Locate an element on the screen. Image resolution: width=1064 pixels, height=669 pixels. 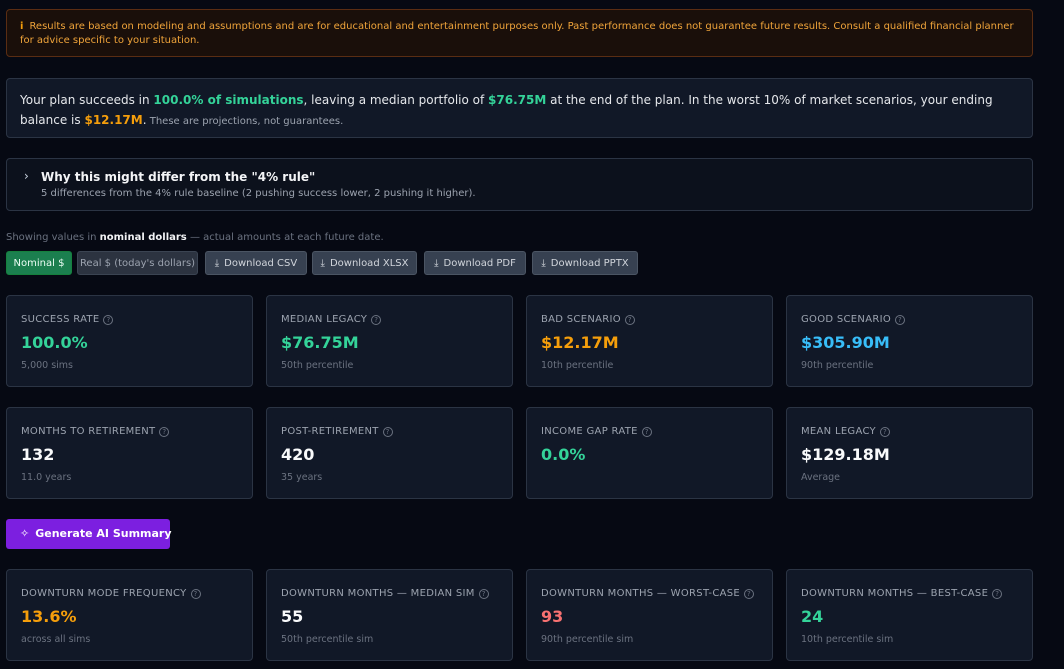
card-caption: 10th percentile is located at coordinates (577, 365).